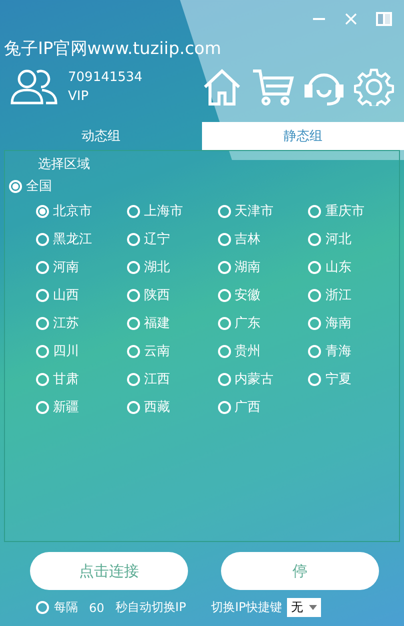  I want to click on radio-label: 西藏, so click(157, 407).